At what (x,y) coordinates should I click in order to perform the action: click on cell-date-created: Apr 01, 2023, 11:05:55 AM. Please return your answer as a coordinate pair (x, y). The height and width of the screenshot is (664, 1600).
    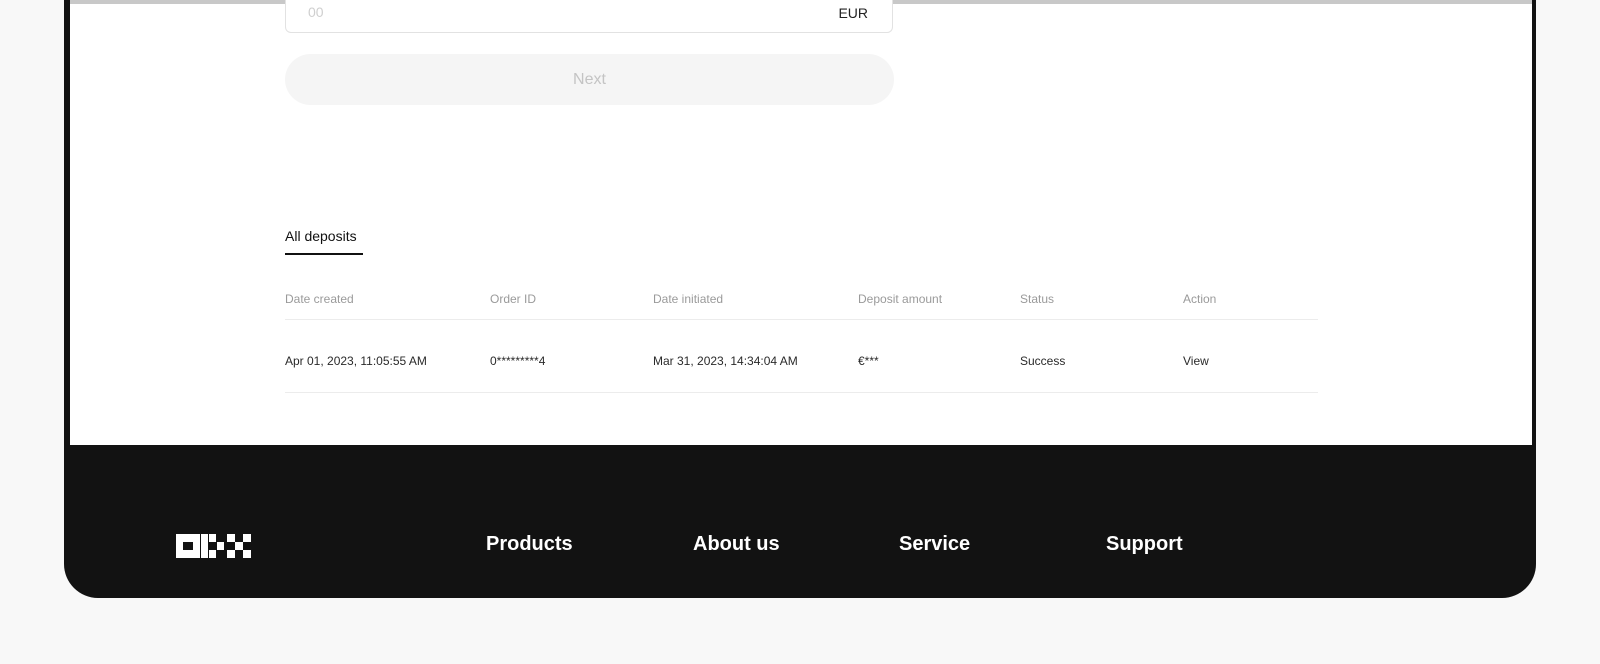
    Looking at the image, I should click on (356, 361).